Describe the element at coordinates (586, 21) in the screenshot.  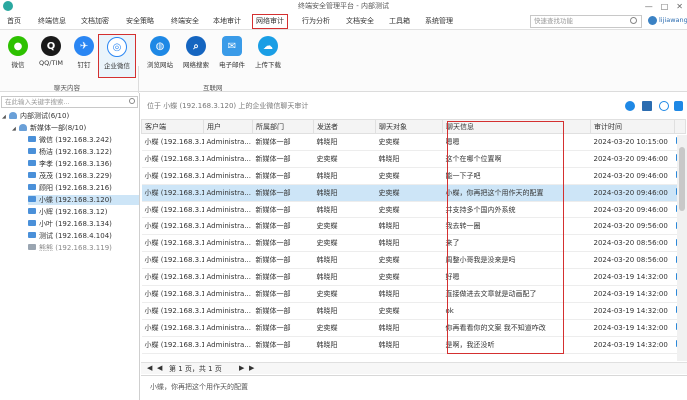
I see `feature-search-input: 快速查找功能` at that location.